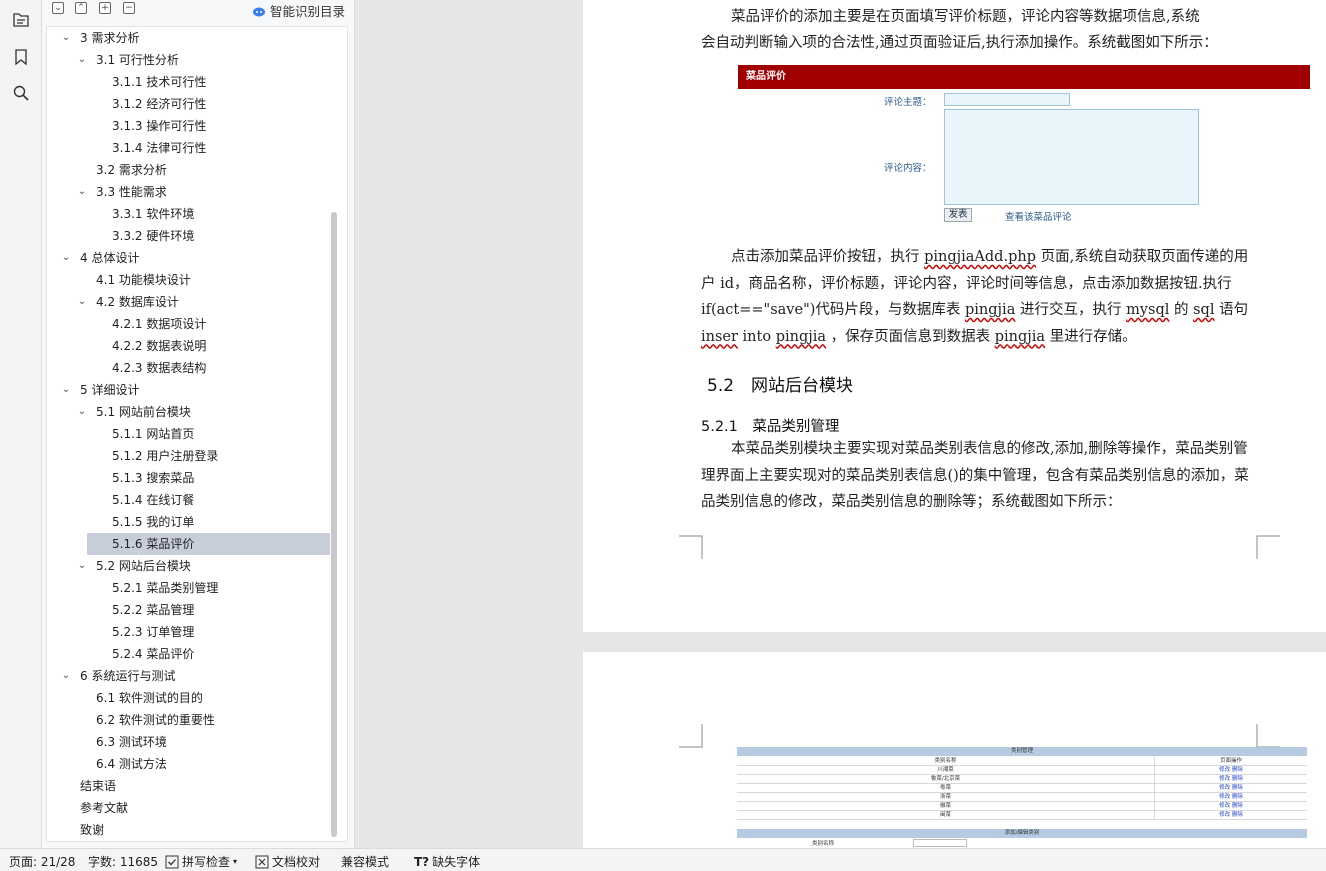  Describe the element at coordinates (1148, 310) in the screenshot. I see `spelling-flagged-word: mysql` at that location.